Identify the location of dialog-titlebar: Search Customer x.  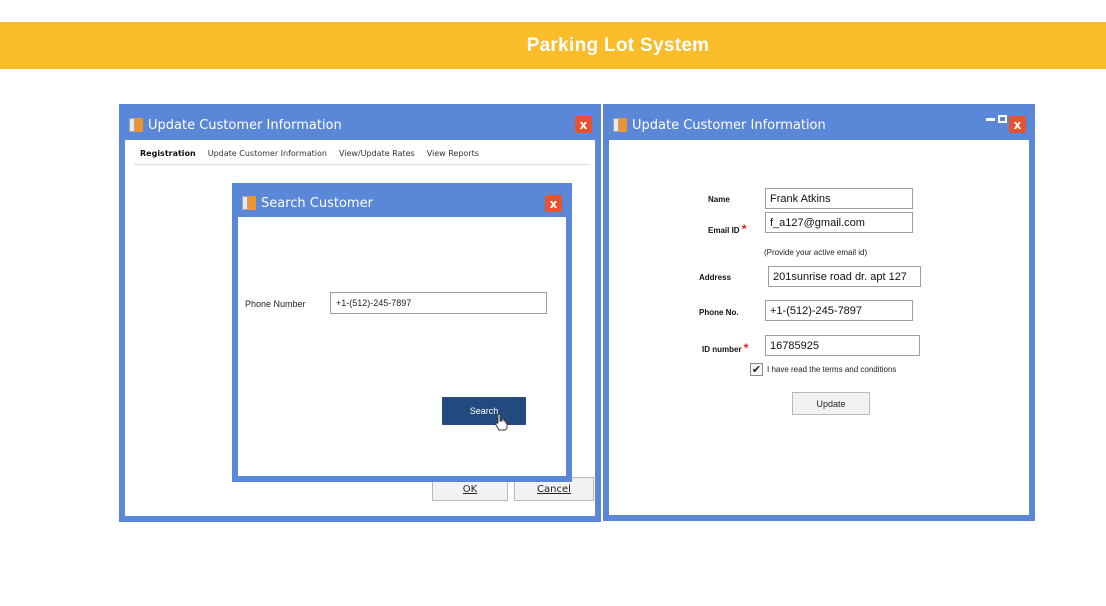
(402, 203).